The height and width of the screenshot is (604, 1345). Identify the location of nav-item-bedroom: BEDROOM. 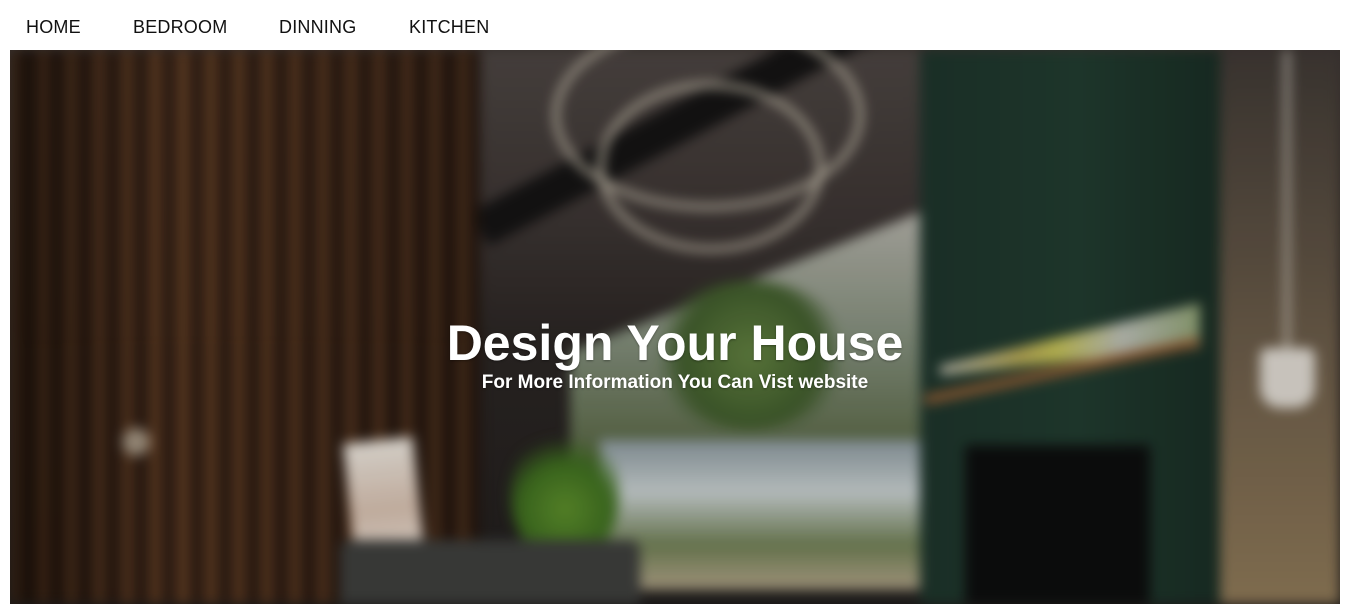
(180, 27).